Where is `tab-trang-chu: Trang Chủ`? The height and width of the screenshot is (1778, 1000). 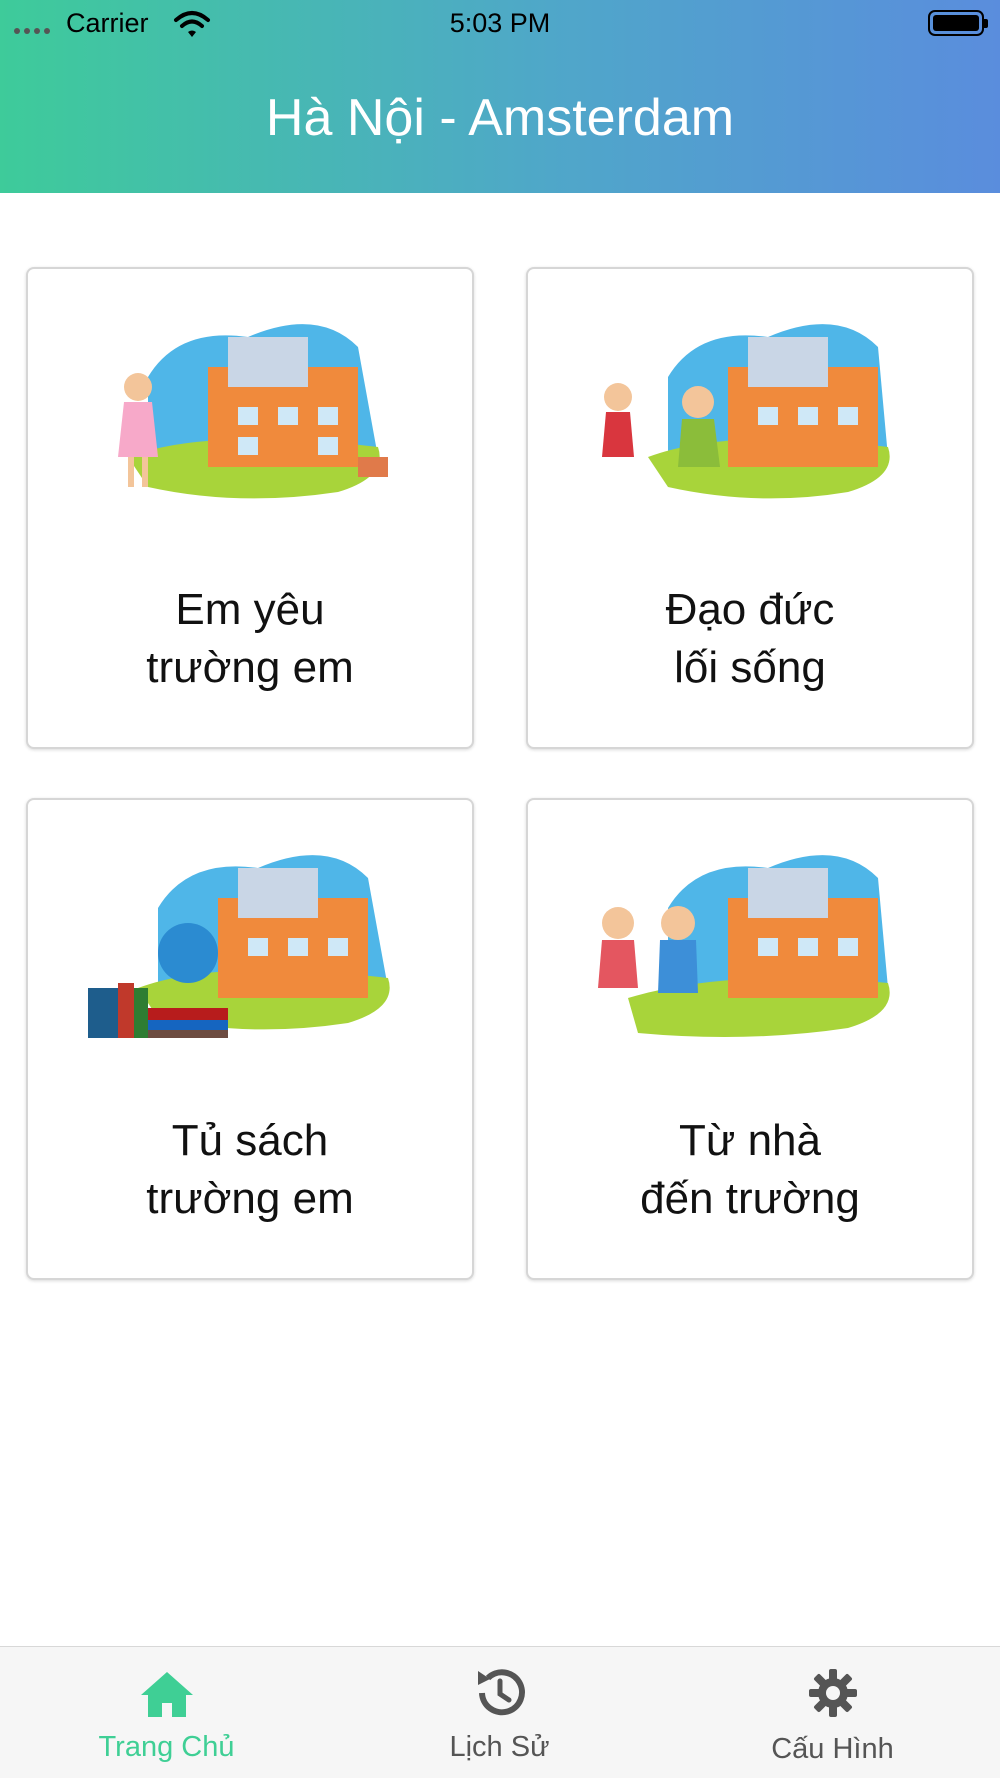
tab-trang-chu: Trang Chủ is located at coordinates (166, 1712).